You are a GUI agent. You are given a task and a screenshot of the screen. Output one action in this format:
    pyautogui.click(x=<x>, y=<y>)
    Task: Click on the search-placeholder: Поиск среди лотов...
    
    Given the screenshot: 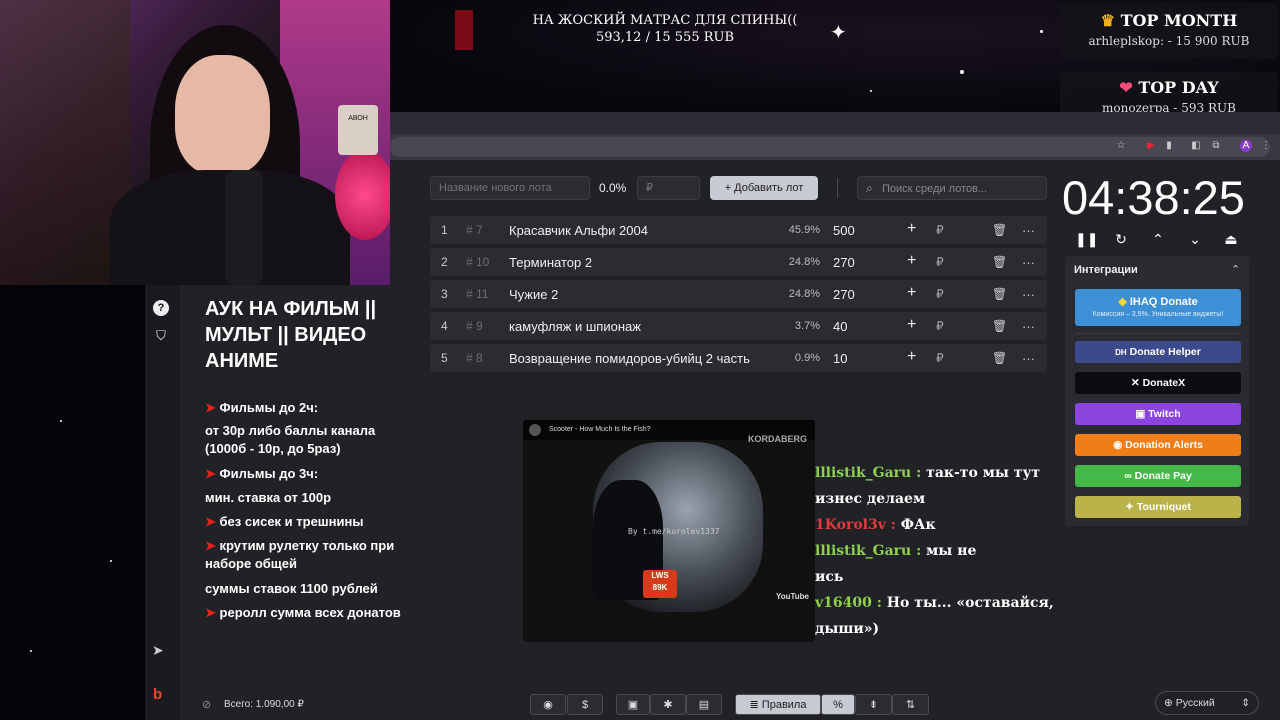 What is the action you would take?
    pyautogui.click(x=935, y=189)
    